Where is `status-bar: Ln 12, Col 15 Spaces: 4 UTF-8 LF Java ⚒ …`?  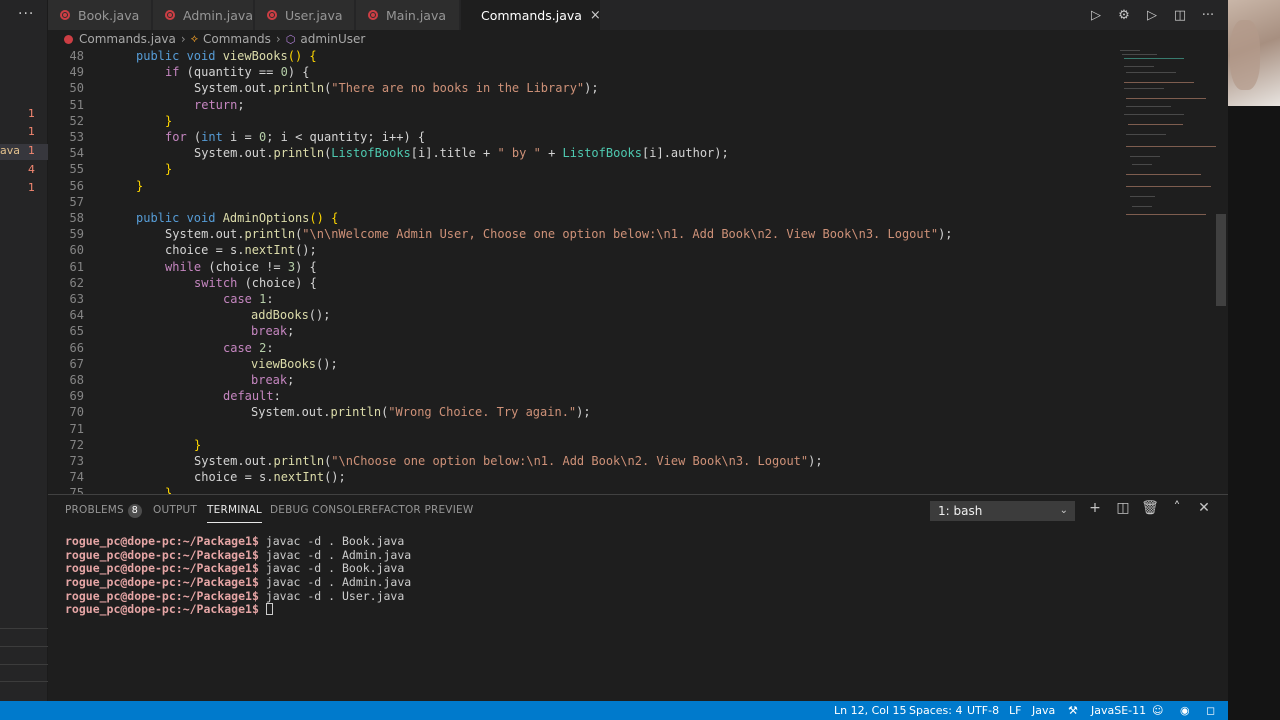 status-bar: Ln 12, Col 15 Spaces: 4 UTF-8 LF Java ⚒ … is located at coordinates (614, 710).